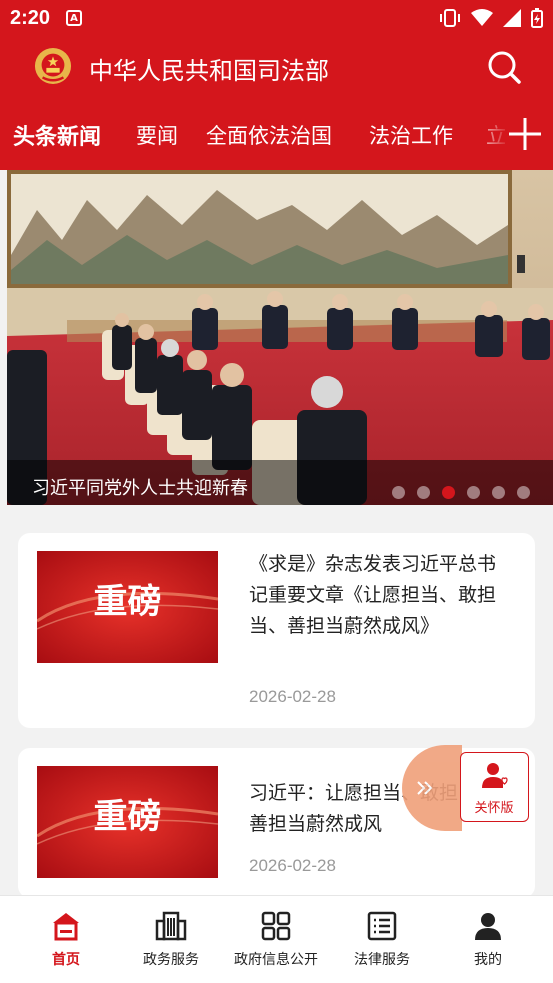 The height and width of the screenshot is (983, 553). Describe the element at coordinates (269, 135) in the screenshot. I see `tab-rule-of-law: 全面依法治国` at that location.